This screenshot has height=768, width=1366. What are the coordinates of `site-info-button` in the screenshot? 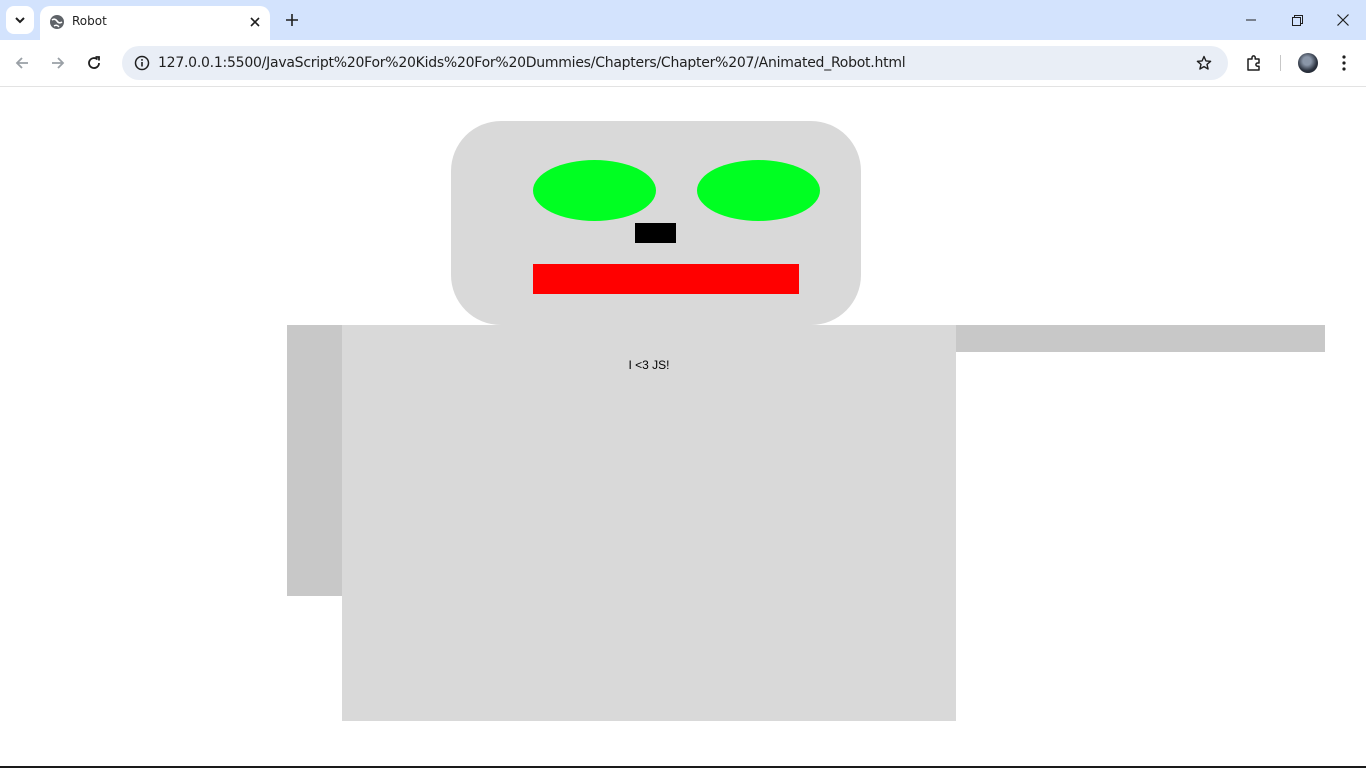 It's located at (142, 63).